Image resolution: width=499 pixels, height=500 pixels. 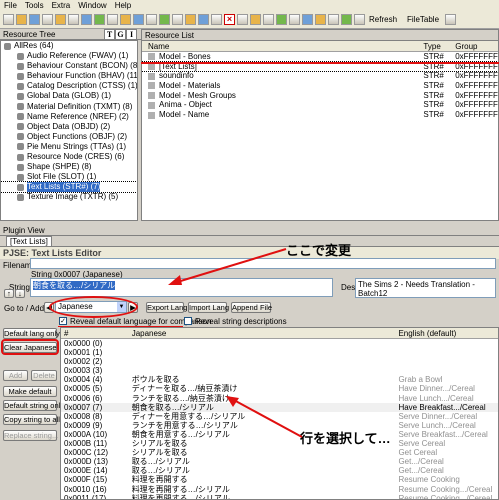 I want to click on resource-row: Model - BonesSTR# 0xFFFFFFFF, so click(x=320, y=57).